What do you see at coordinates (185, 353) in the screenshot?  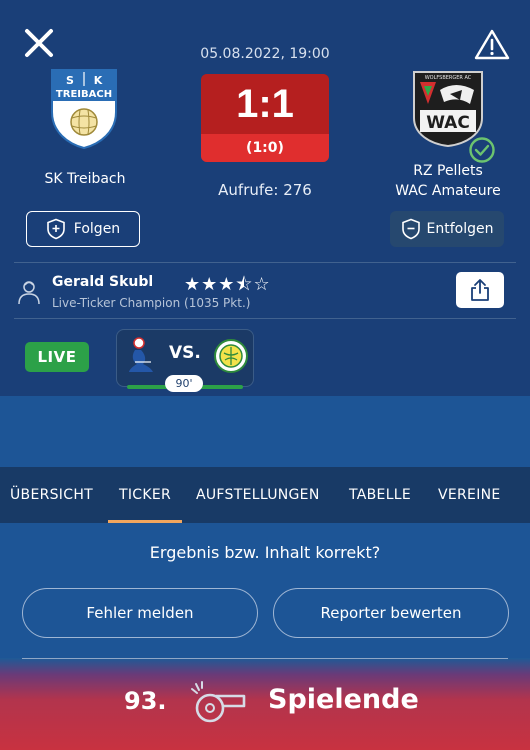 I see `mini-vs-label: VS.` at bounding box center [185, 353].